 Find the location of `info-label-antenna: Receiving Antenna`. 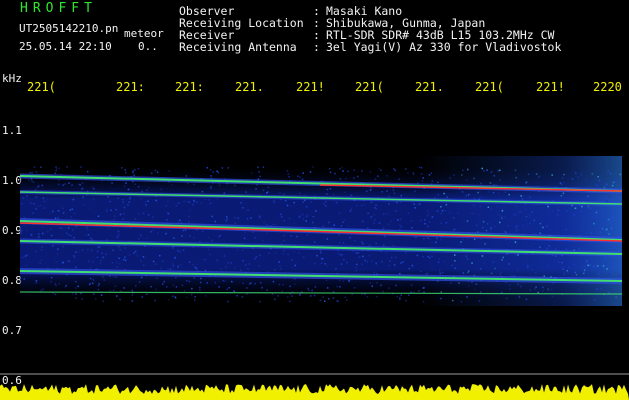

info-label-antenna: Receiving Antenna is located at coordinates (238, 47).